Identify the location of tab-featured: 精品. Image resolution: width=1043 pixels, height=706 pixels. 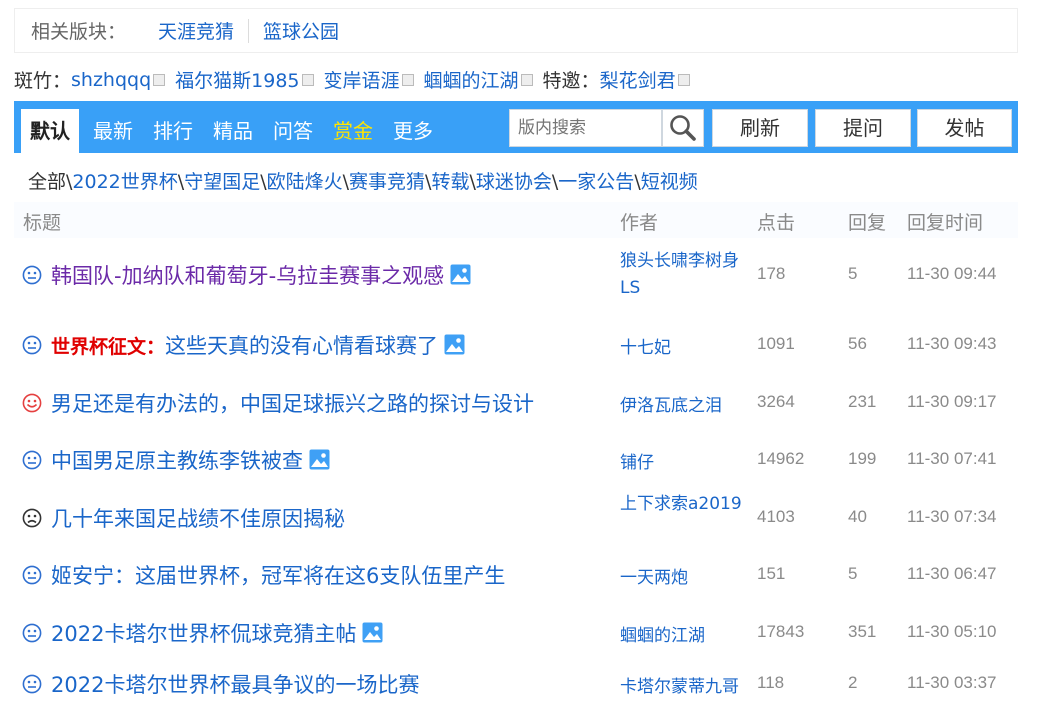
(233, 131).